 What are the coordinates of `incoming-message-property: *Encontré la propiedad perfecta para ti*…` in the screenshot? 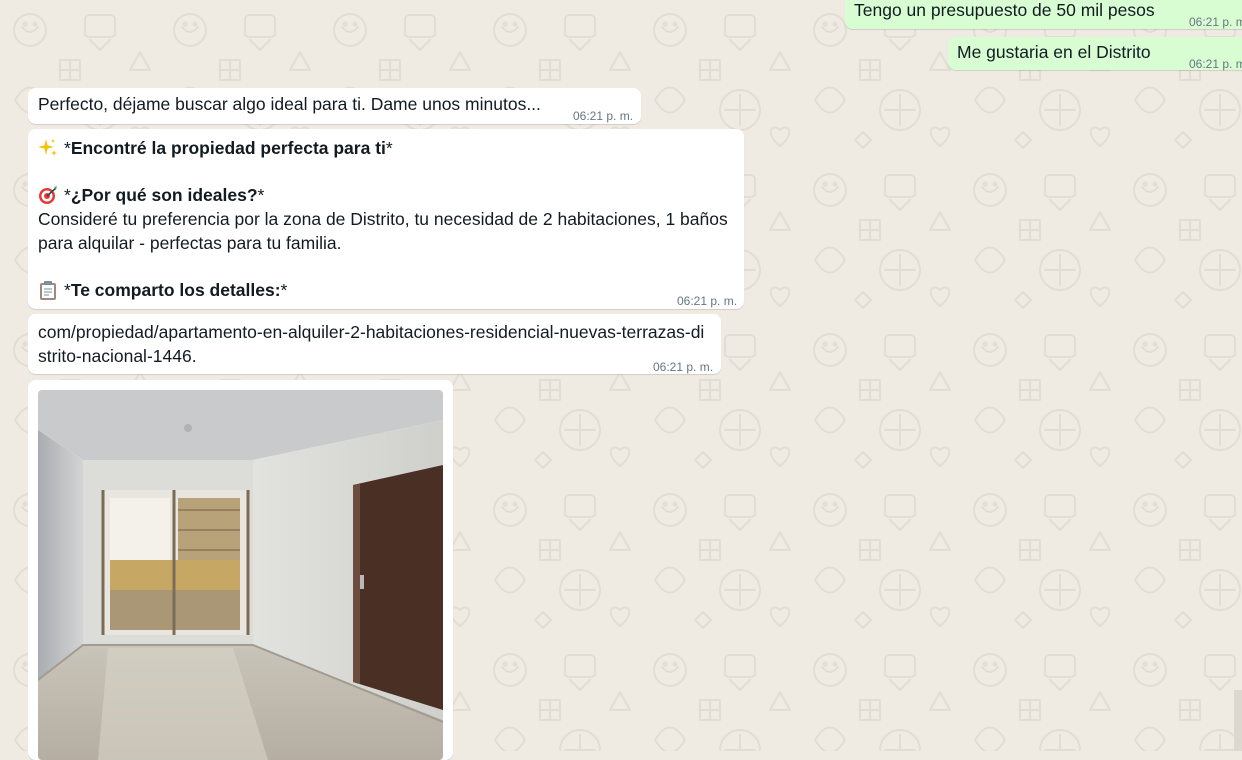 It's located at (386, 219).